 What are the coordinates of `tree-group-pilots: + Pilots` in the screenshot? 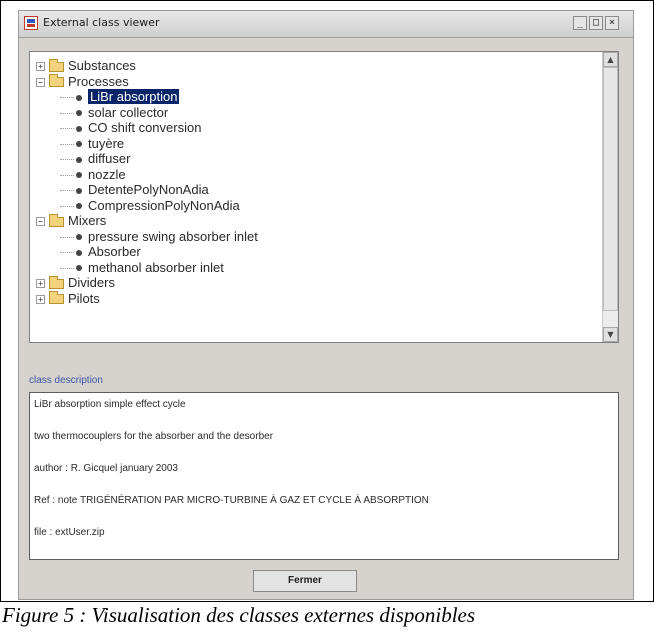 It's located at (147, 299).